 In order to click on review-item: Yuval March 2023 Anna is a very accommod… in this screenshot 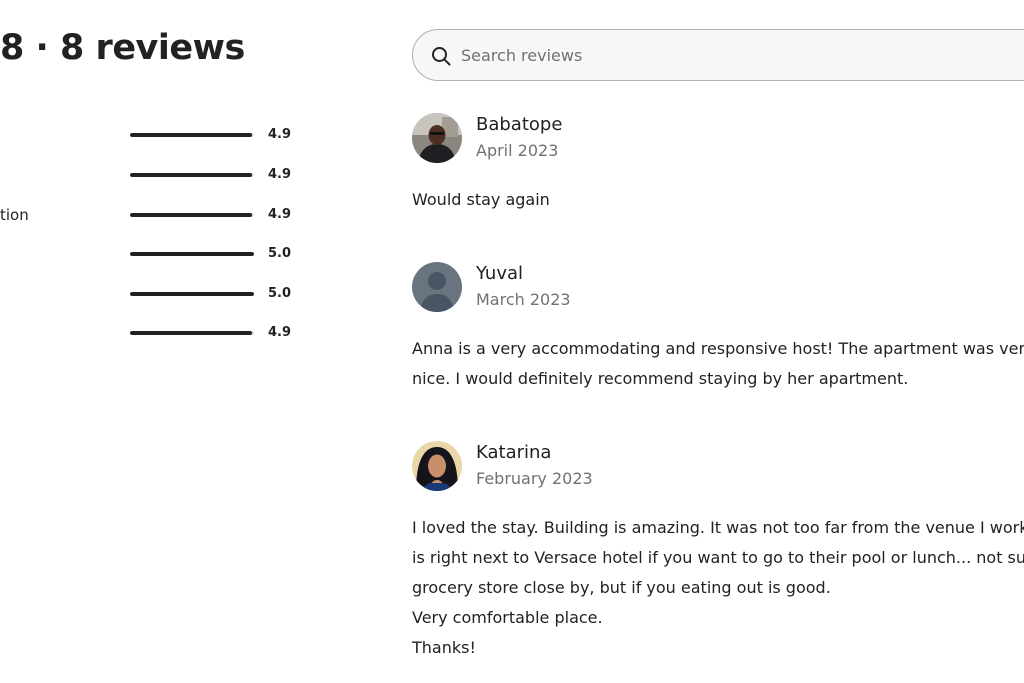, I will do `click(718, 332)`.